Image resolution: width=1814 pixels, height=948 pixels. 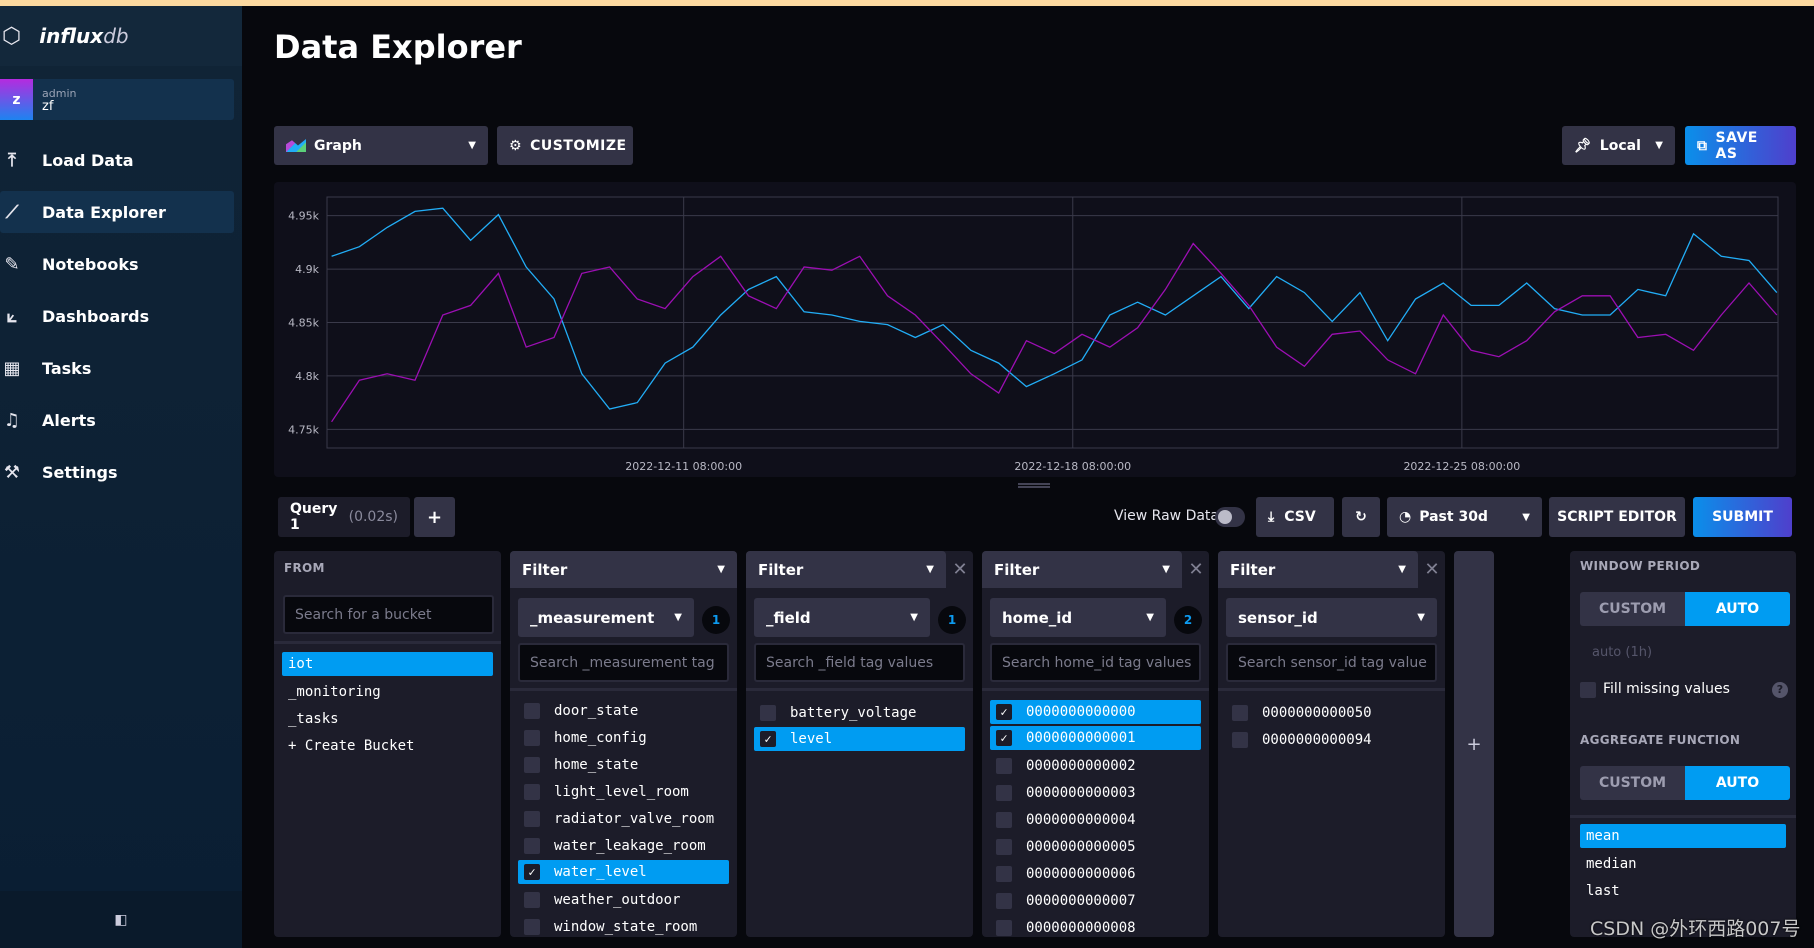 What do you see at coordinates (117, 160) in the screenshot?
I see `sidebar-item-load-data: ⤒ Load Data` at bounding box center [117, 160].